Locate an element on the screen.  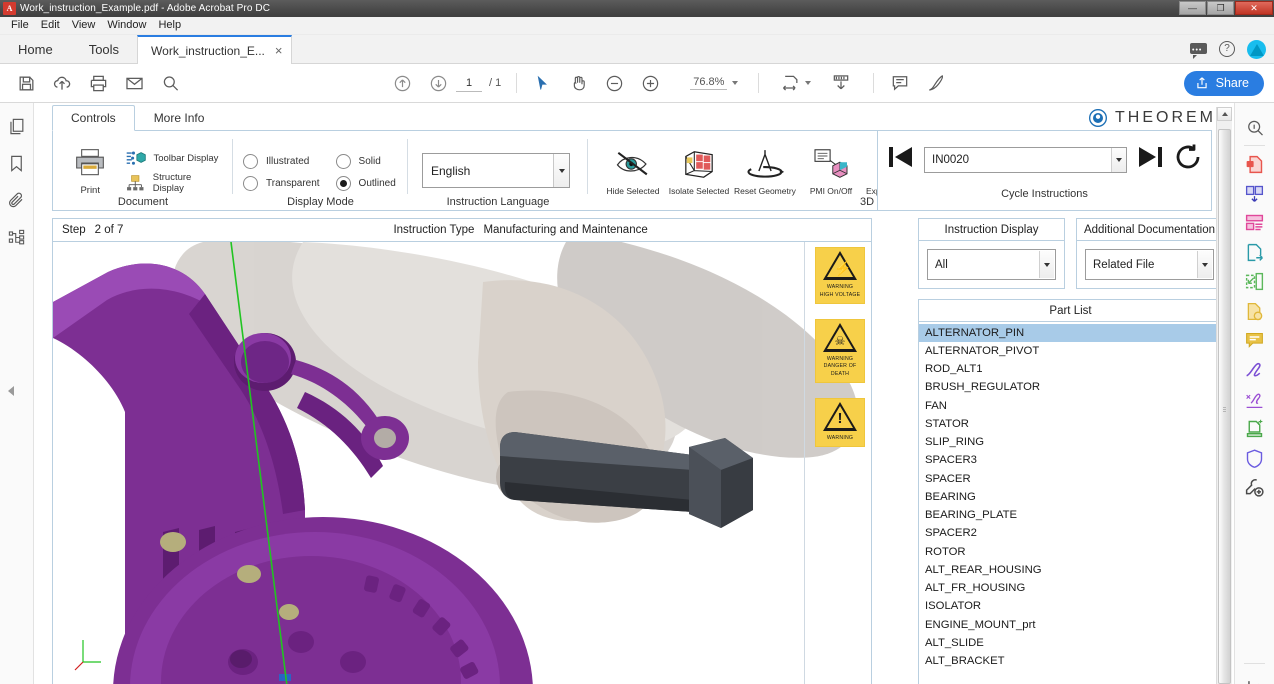
ribbon-tab-controls: Controls is located at coordinates (93, 118).